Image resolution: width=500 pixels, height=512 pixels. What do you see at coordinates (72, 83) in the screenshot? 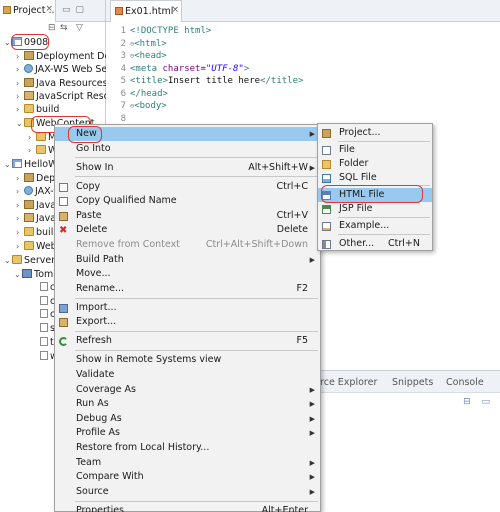
I see `tree-item-label: Java Resources` at bounding box center [72, 83].